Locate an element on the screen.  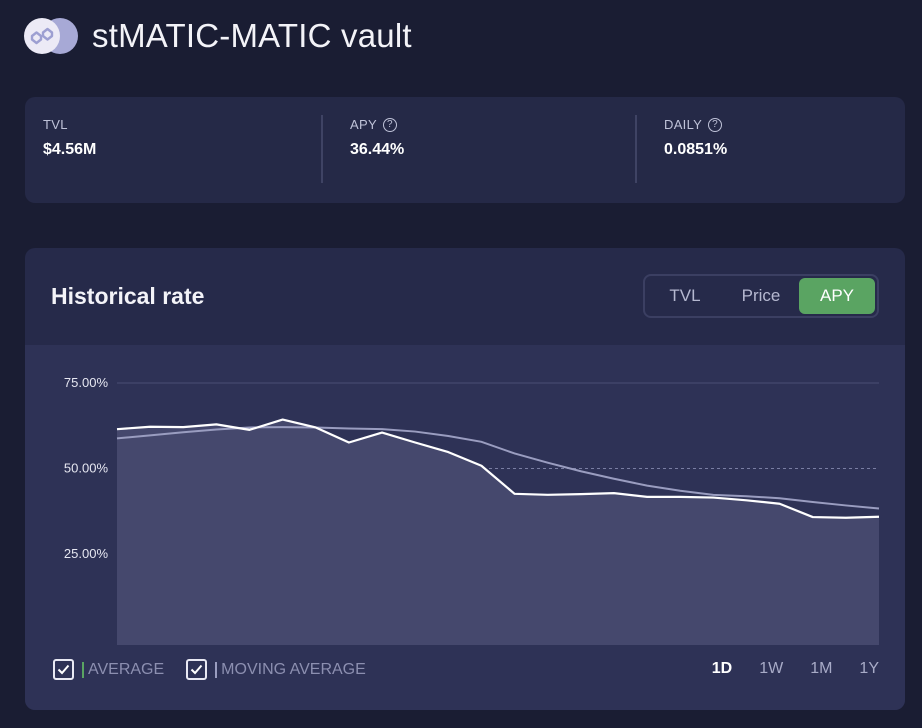
checkbox-moving-average is located at coordinates (197, 669).